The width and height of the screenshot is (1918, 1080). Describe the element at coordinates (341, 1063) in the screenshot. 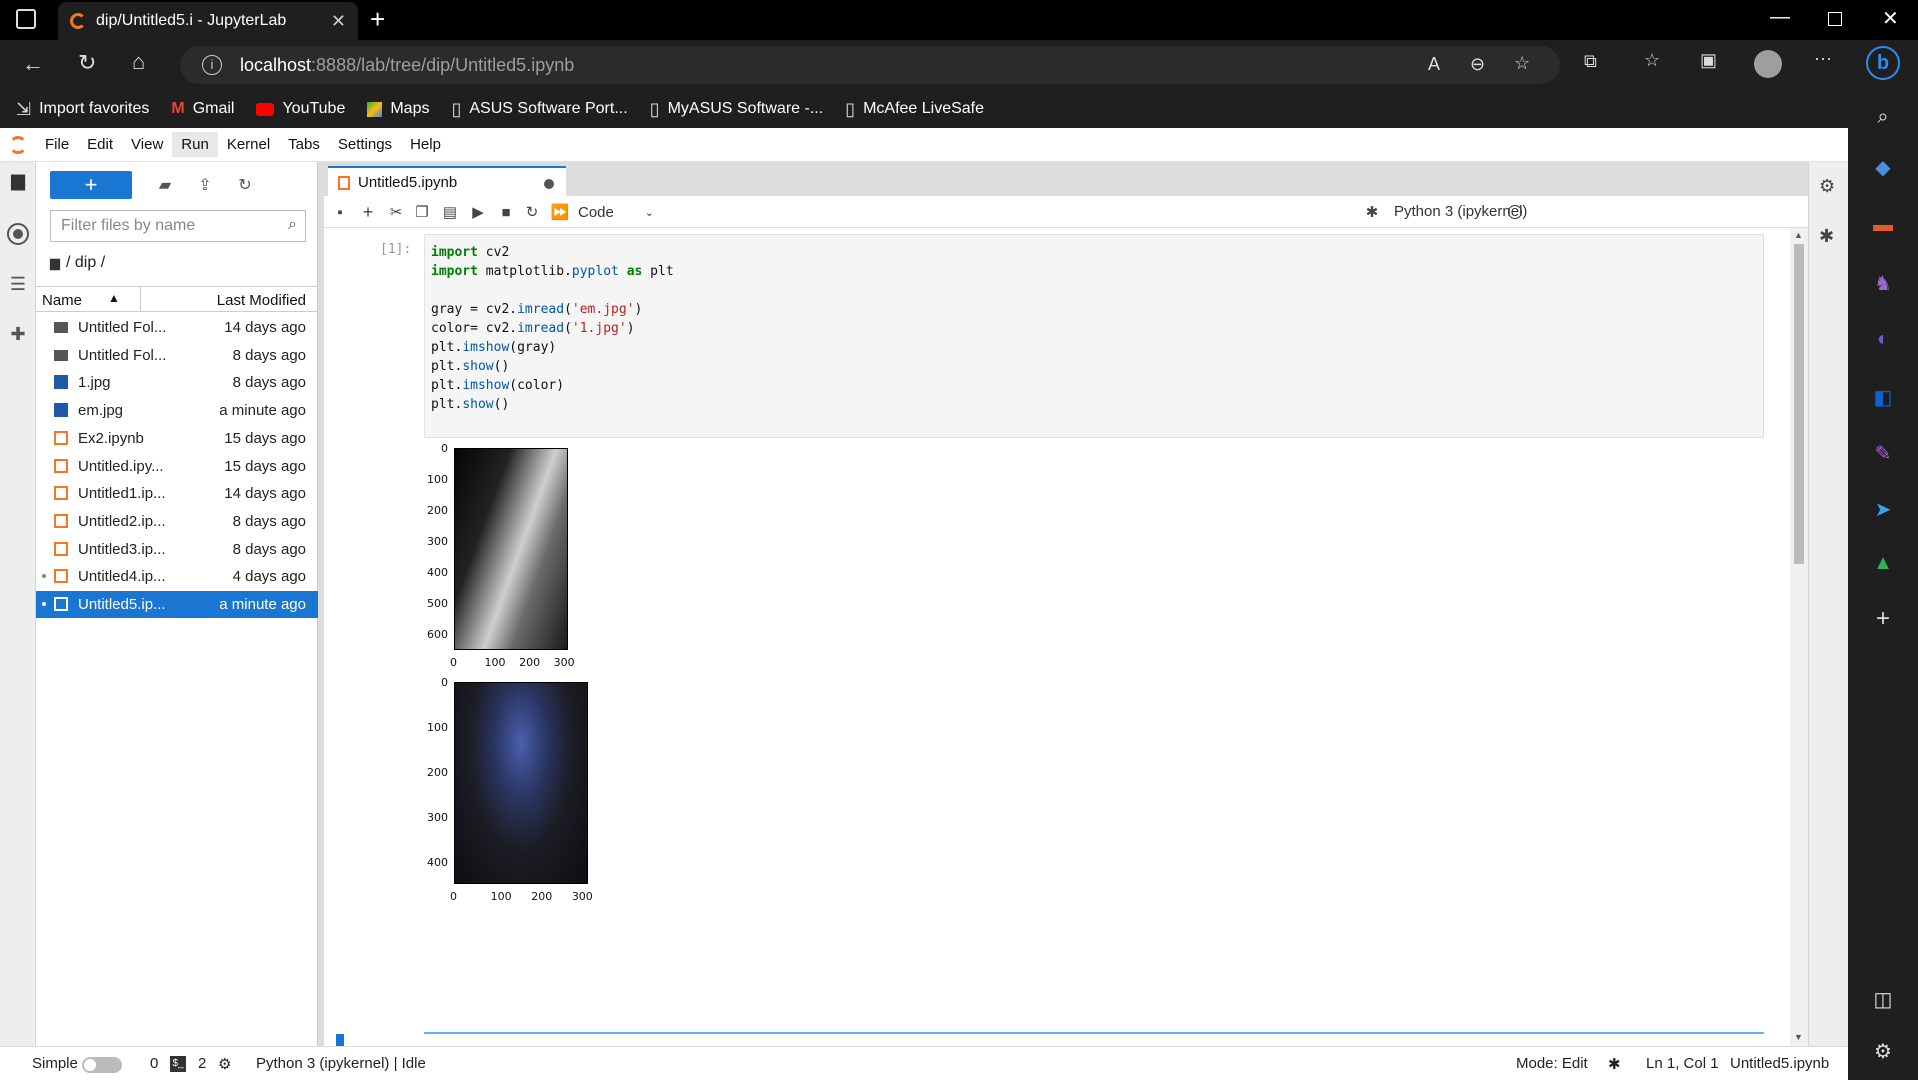

I see `kernel-status-text: Python 3 (ipykernel) | Idle` at that location.